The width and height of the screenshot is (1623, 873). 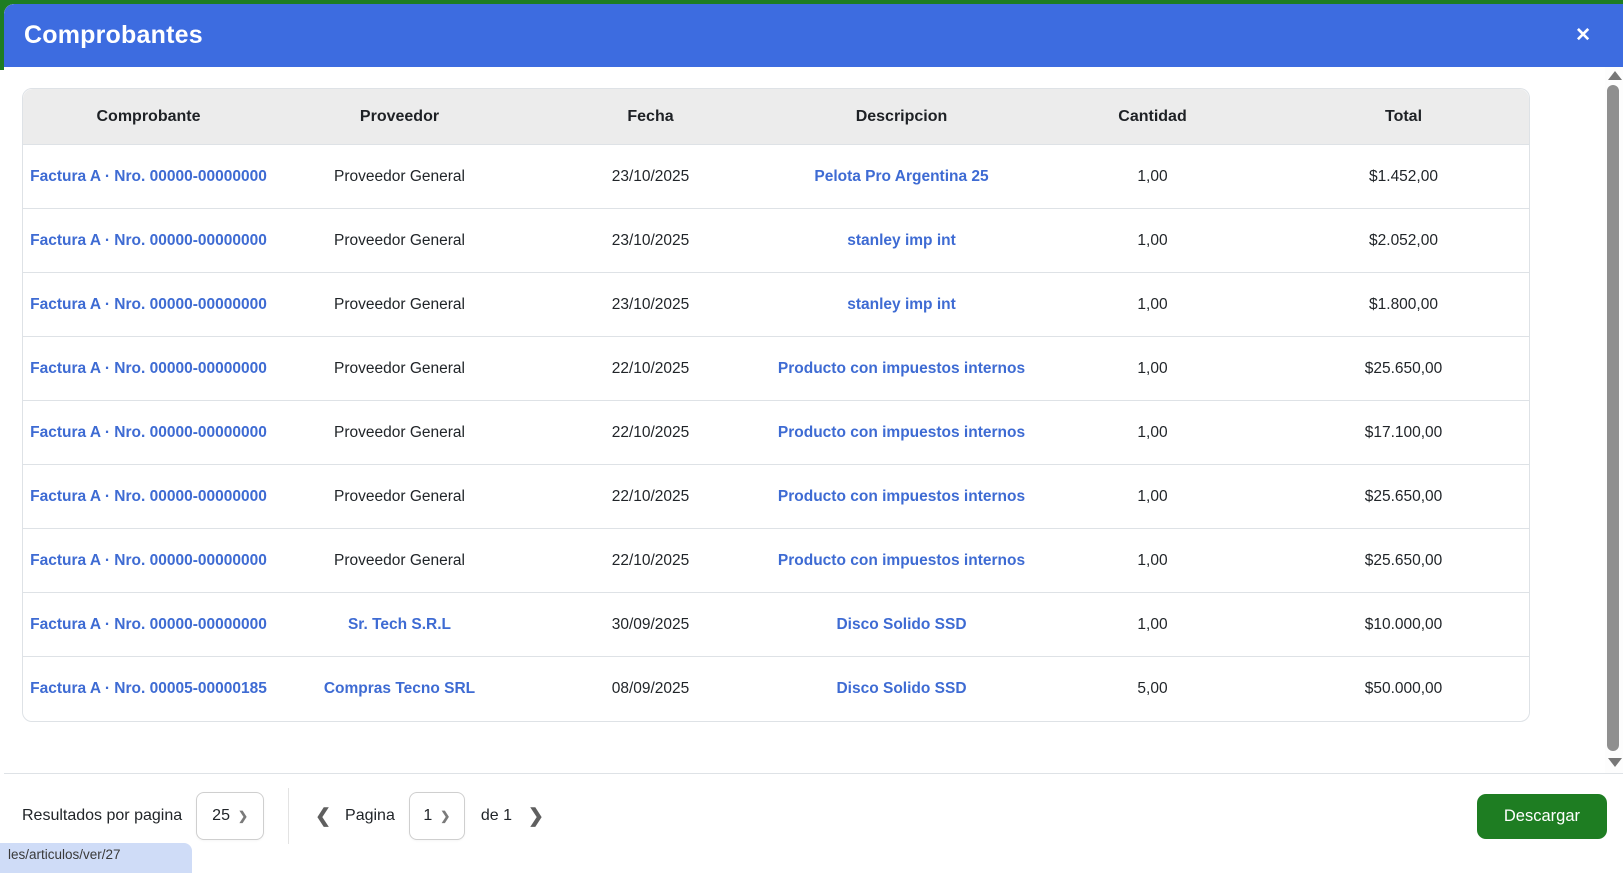 What do you see at coordinates (221, 816) in the screenshot?
I see `page-size-value: 25` at bounding box center [221, 816].